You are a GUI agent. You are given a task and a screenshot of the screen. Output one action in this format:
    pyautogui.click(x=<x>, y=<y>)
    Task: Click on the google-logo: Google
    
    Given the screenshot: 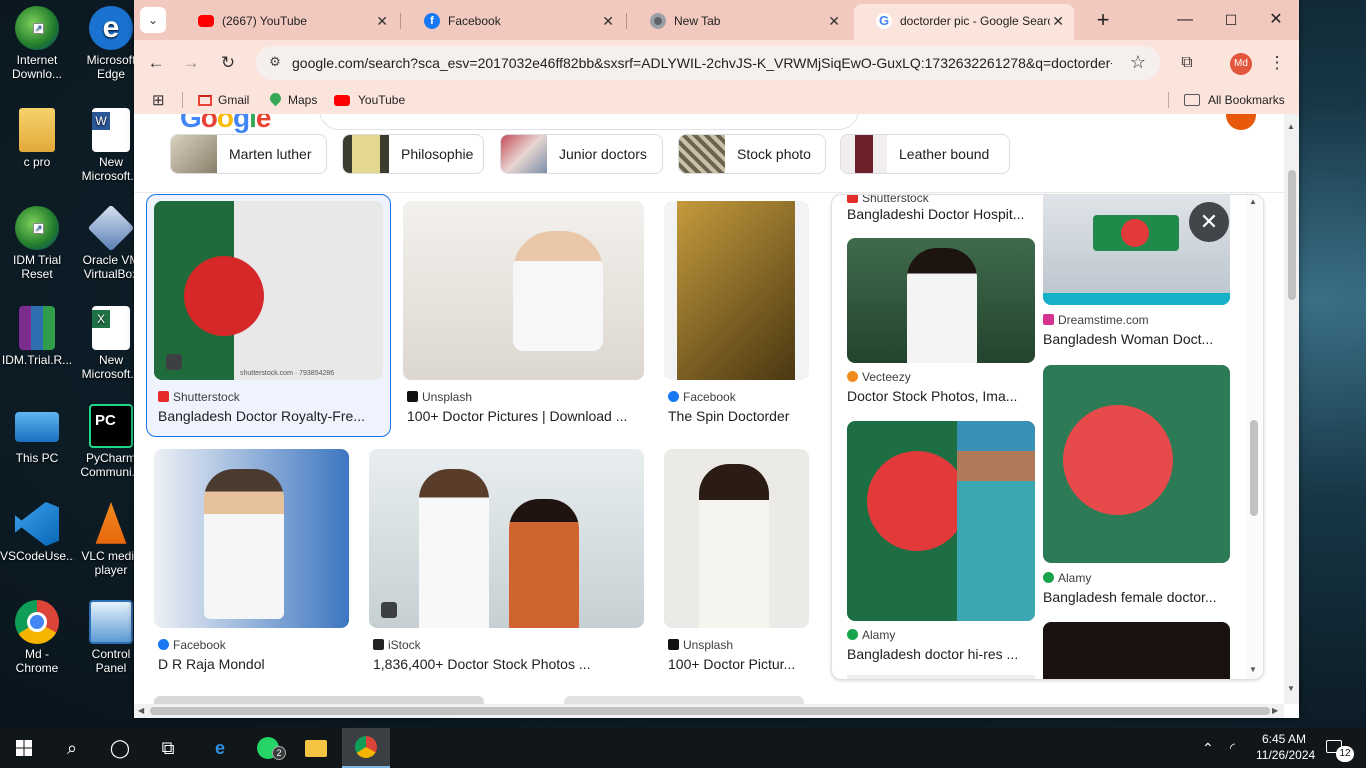 What is the action you would take?
    pyautogui.click(x=225, y=124)
    